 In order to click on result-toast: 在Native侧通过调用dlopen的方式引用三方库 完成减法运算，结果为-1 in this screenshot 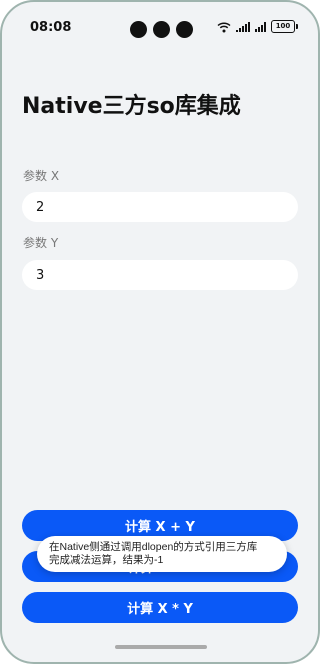, I will do `click(162, 554)`.